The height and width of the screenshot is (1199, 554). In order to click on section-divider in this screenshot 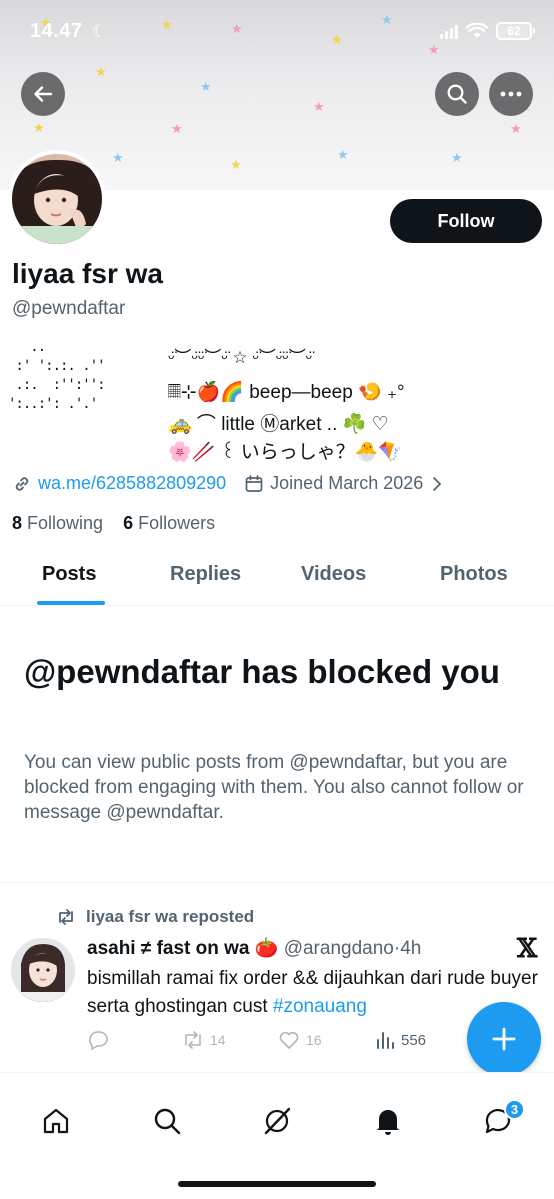, I will do `click(277, 882)`.